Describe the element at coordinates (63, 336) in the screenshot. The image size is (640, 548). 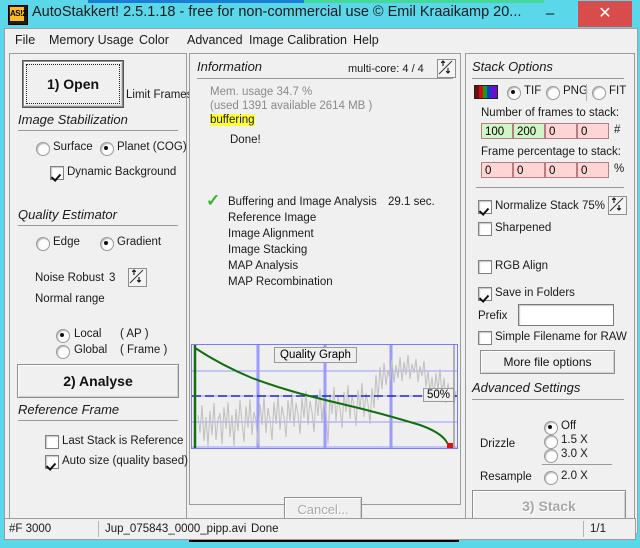
I see `radio-local` at that location.